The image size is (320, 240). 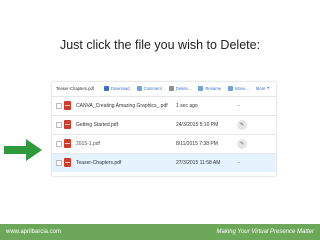 What do you see at coordinates (265, 232) in the screenshot?
I see `footer-tagline: Making Your Virtual Presence Matter` at bounding box center [265, 232].